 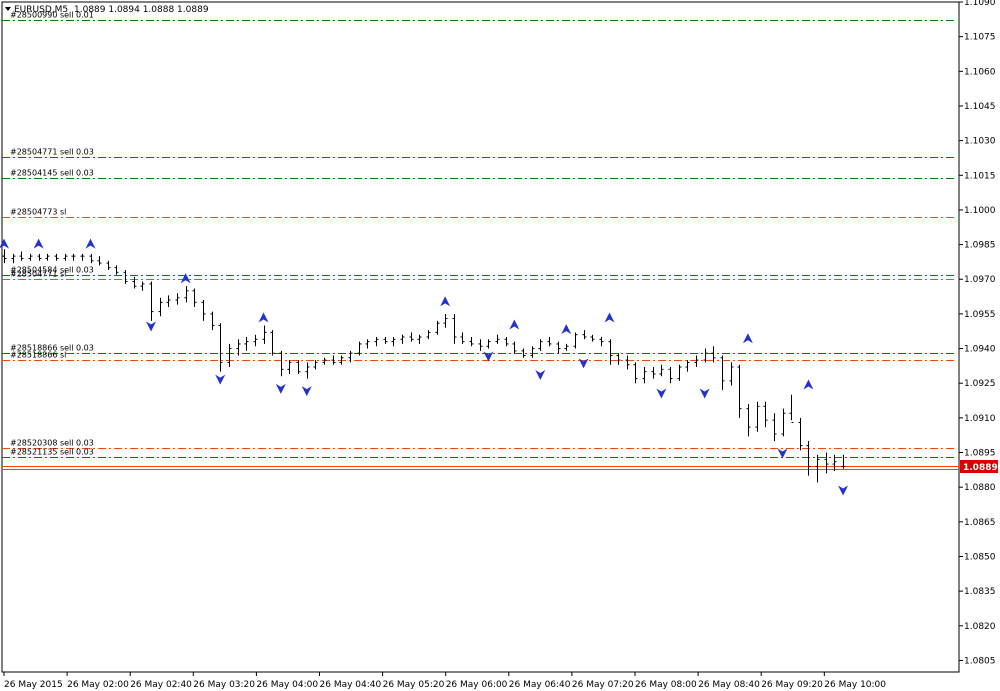 I want to click on time-tick-label: 26 May 07:20, so click(x=603, y=685).